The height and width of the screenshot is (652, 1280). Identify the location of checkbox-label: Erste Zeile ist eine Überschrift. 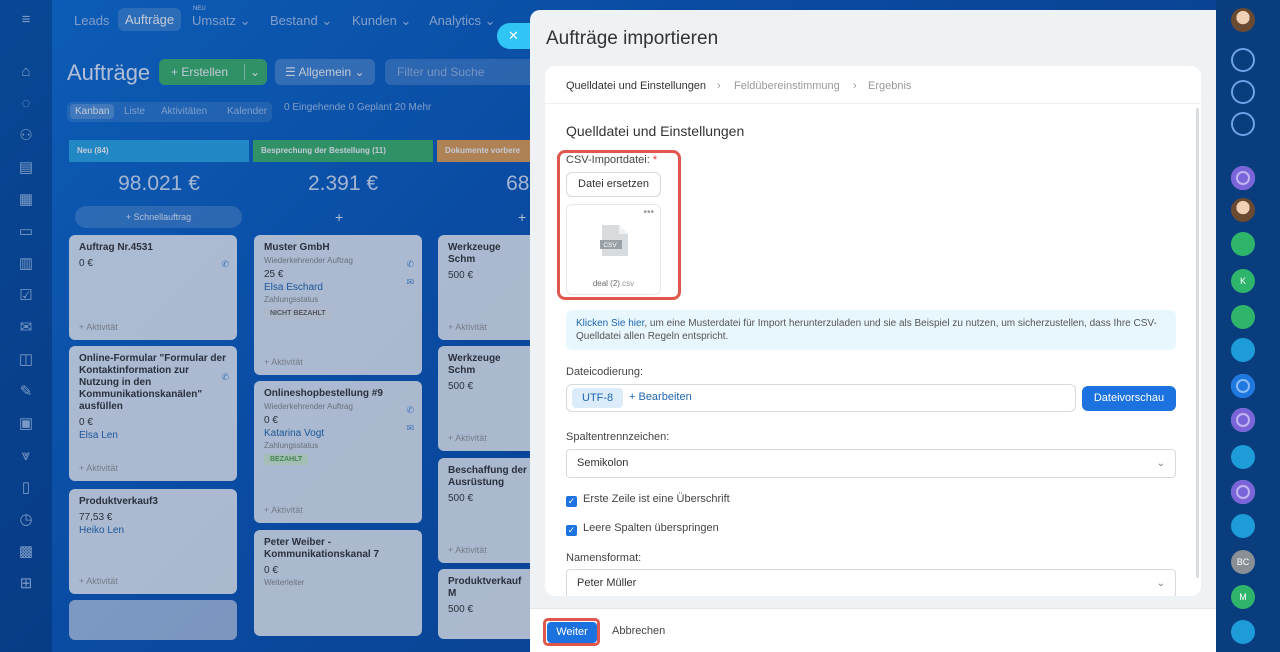
(656, 499).